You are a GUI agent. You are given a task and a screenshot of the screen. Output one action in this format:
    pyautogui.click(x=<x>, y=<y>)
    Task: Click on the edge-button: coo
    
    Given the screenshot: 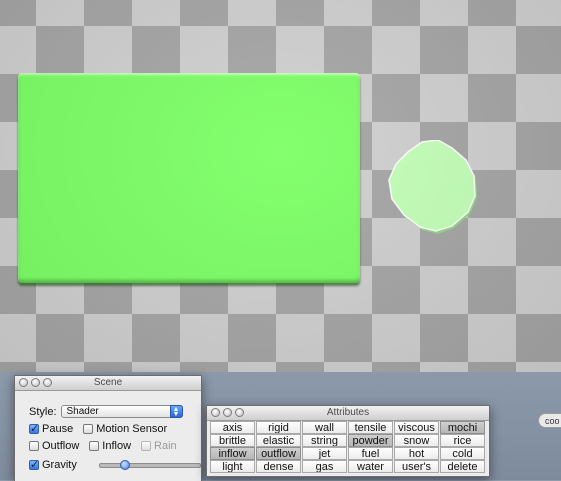 What is the action you would take?
    pyautogui.click(x=549, y=420)
    